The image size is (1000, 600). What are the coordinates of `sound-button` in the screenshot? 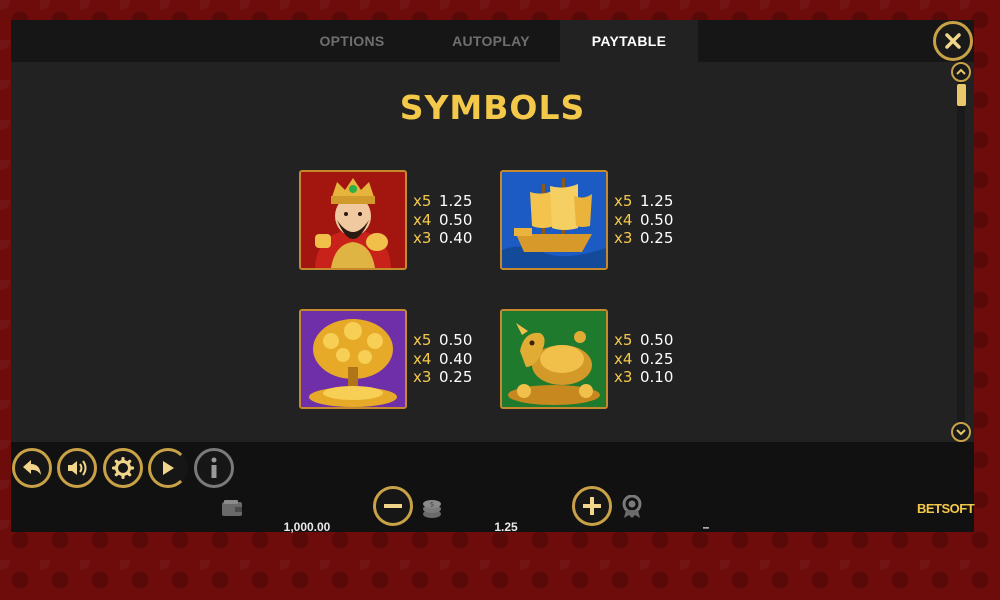 It's located at (77, 468).